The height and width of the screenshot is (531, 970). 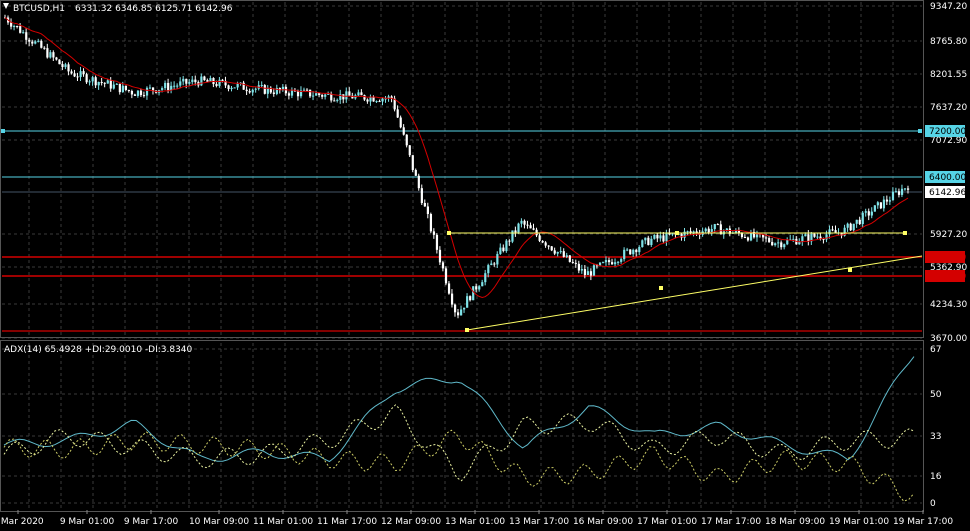 What do you see at coordinates (667, 522) in the screenshot?
I see `time-tick-label: 17 Mar 01:00` at bounding box center [667, 522].